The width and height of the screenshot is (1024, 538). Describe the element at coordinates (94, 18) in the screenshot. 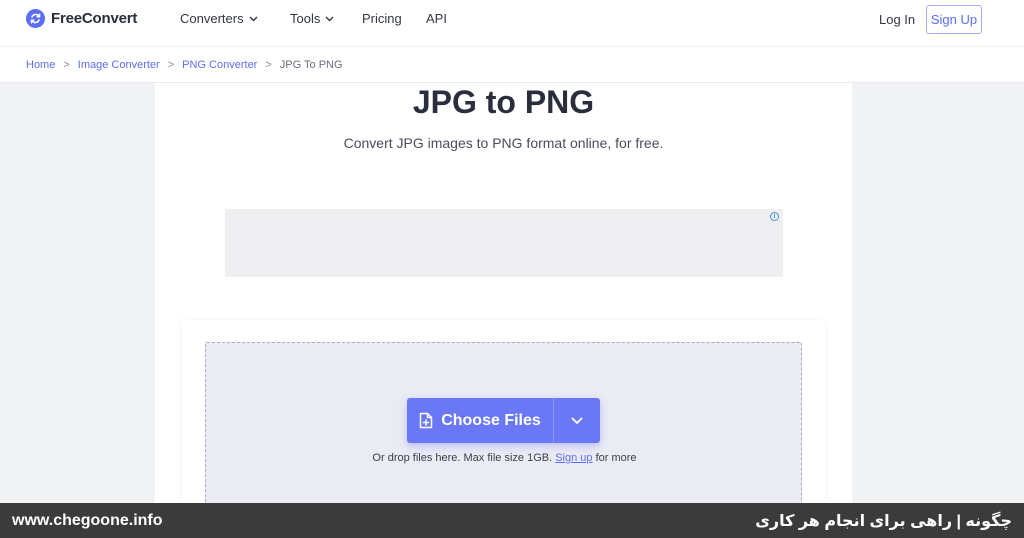

I see `brand-name: FreeConvert` at that location.